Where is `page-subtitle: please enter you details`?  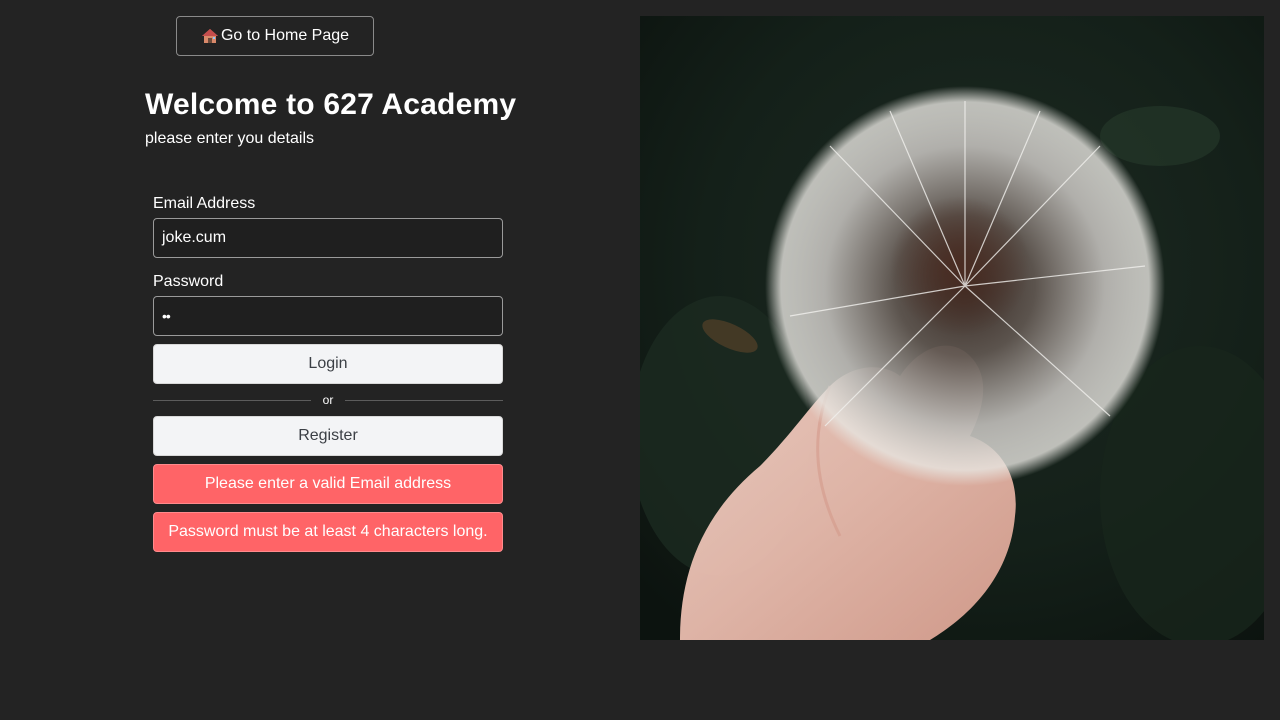
page-subtitle: please enter you details is located at coordinates (229, 138).